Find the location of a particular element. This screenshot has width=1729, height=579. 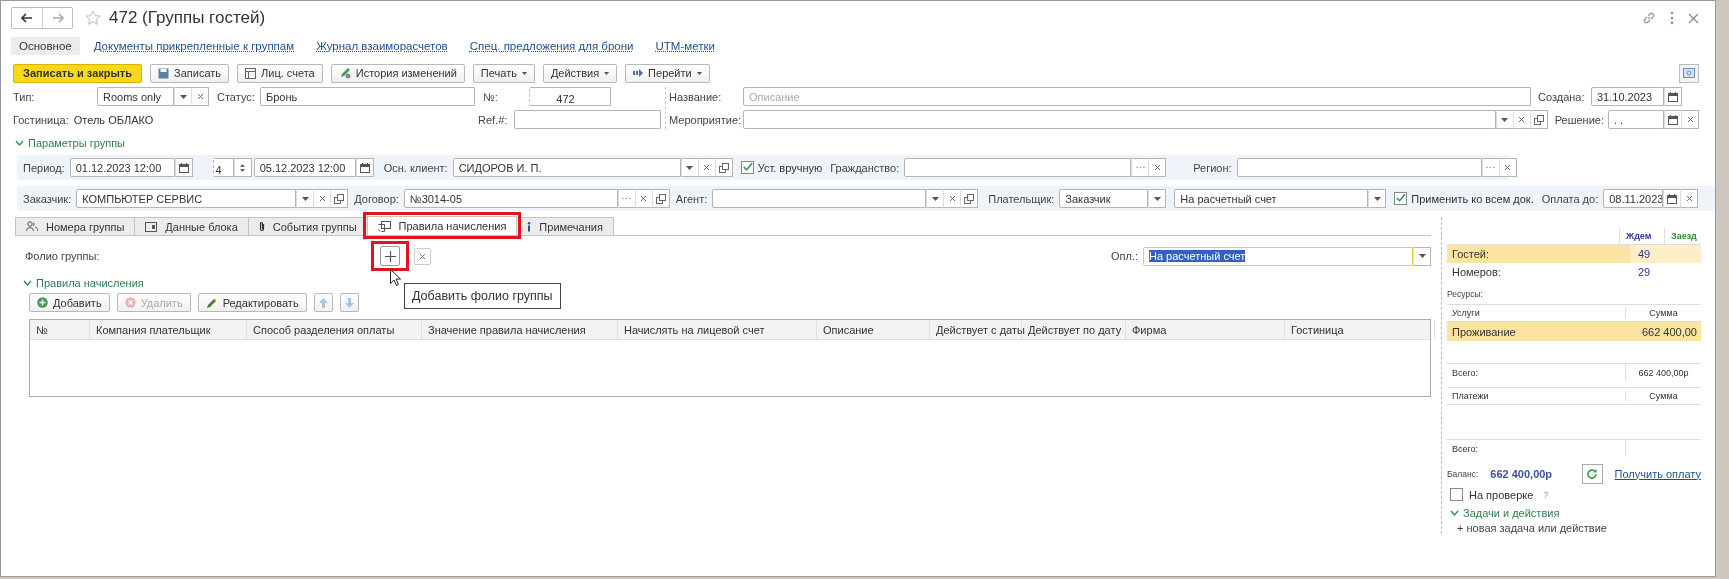

section-toggle: Задачи и действия is located at coordinates (1503, 510).